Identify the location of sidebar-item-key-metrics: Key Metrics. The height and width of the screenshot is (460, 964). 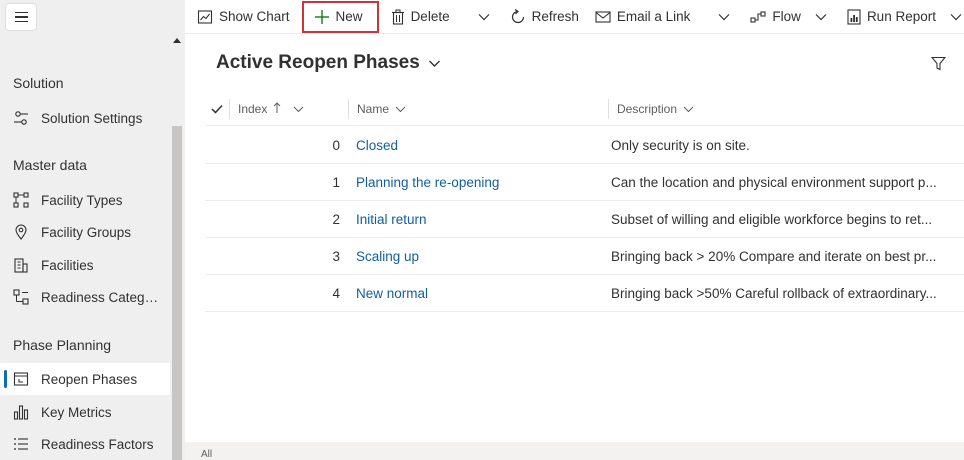
(85, 412).